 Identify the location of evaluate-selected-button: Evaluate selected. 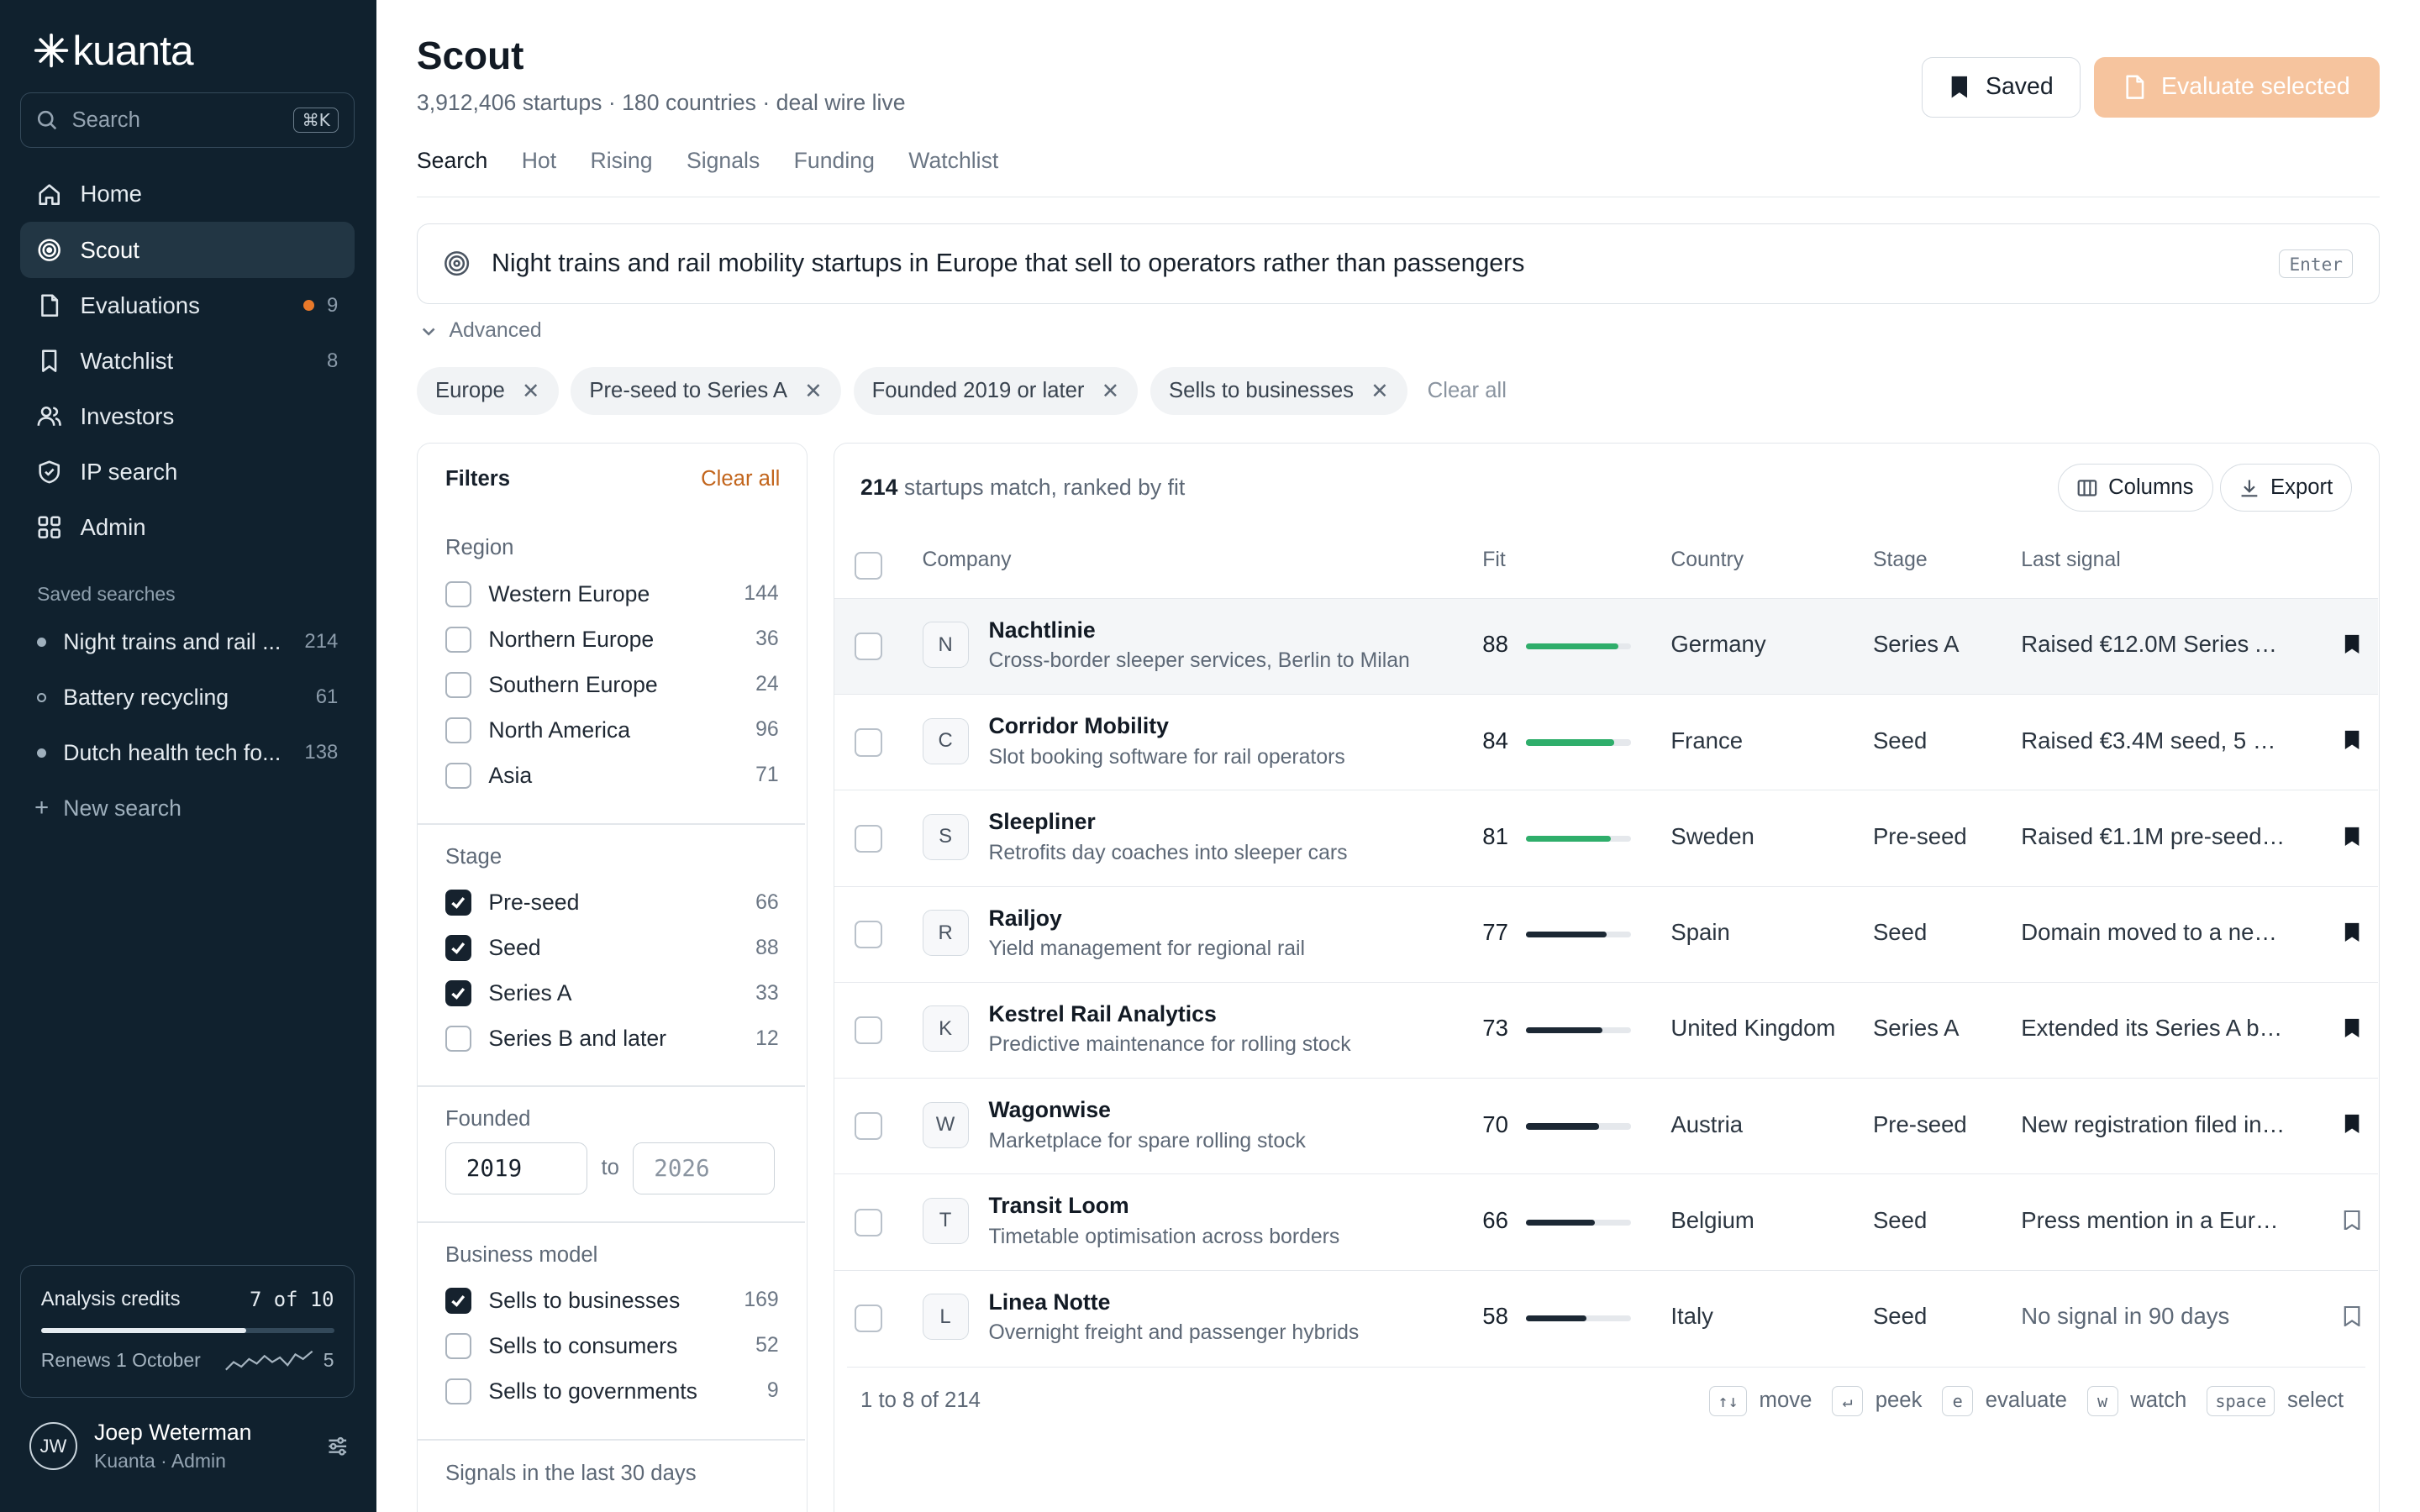
(2237, 87).